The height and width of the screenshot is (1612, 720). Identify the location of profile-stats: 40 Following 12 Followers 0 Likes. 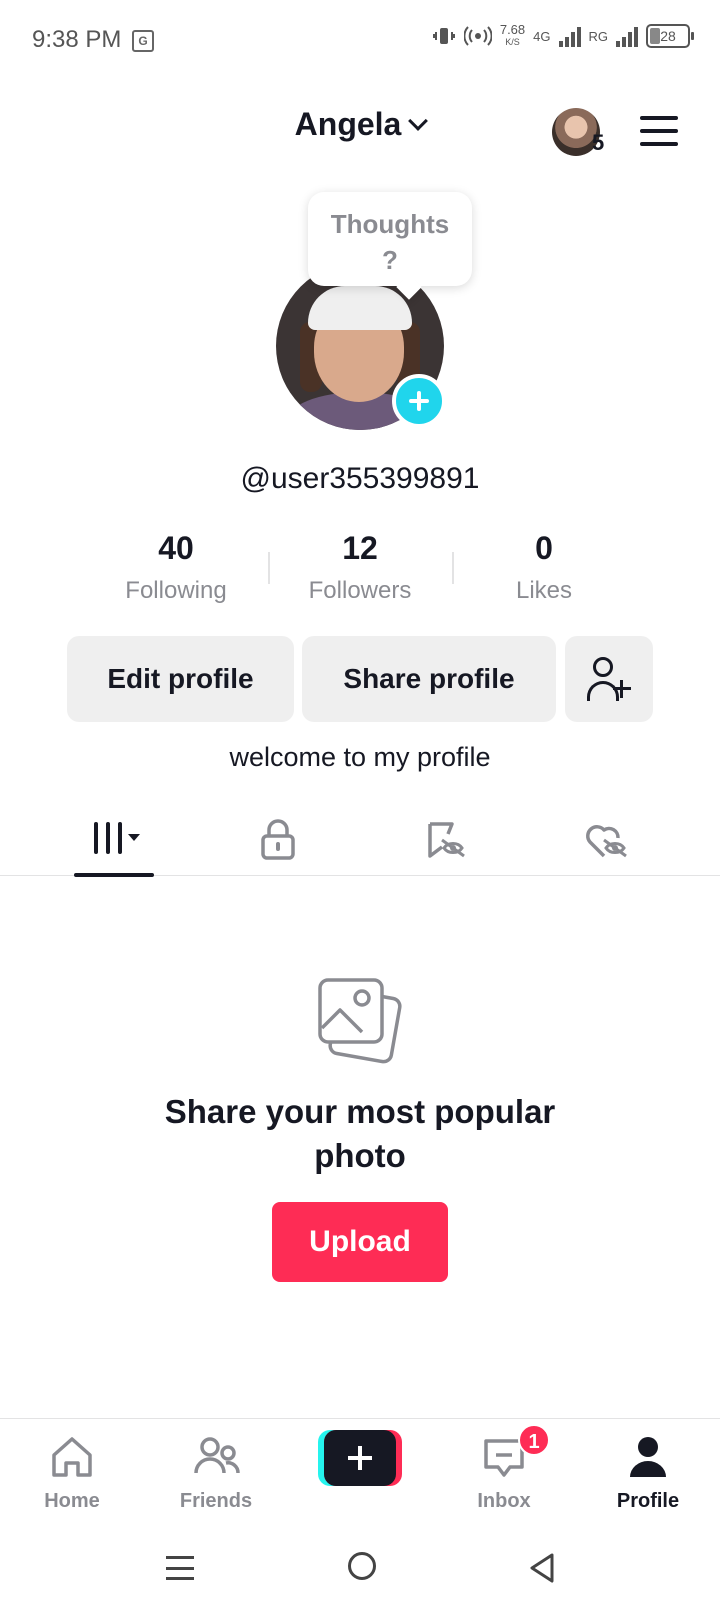
(360, 567).